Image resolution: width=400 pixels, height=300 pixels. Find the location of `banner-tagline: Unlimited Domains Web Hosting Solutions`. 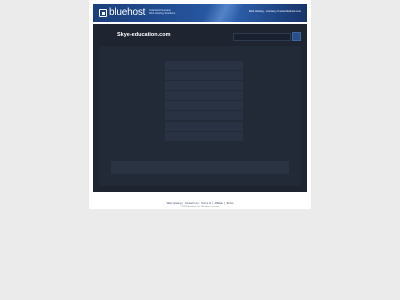

banner-tagline: Unlimited Domains Web Hosting Solutions is located at coordinates (162, 12).